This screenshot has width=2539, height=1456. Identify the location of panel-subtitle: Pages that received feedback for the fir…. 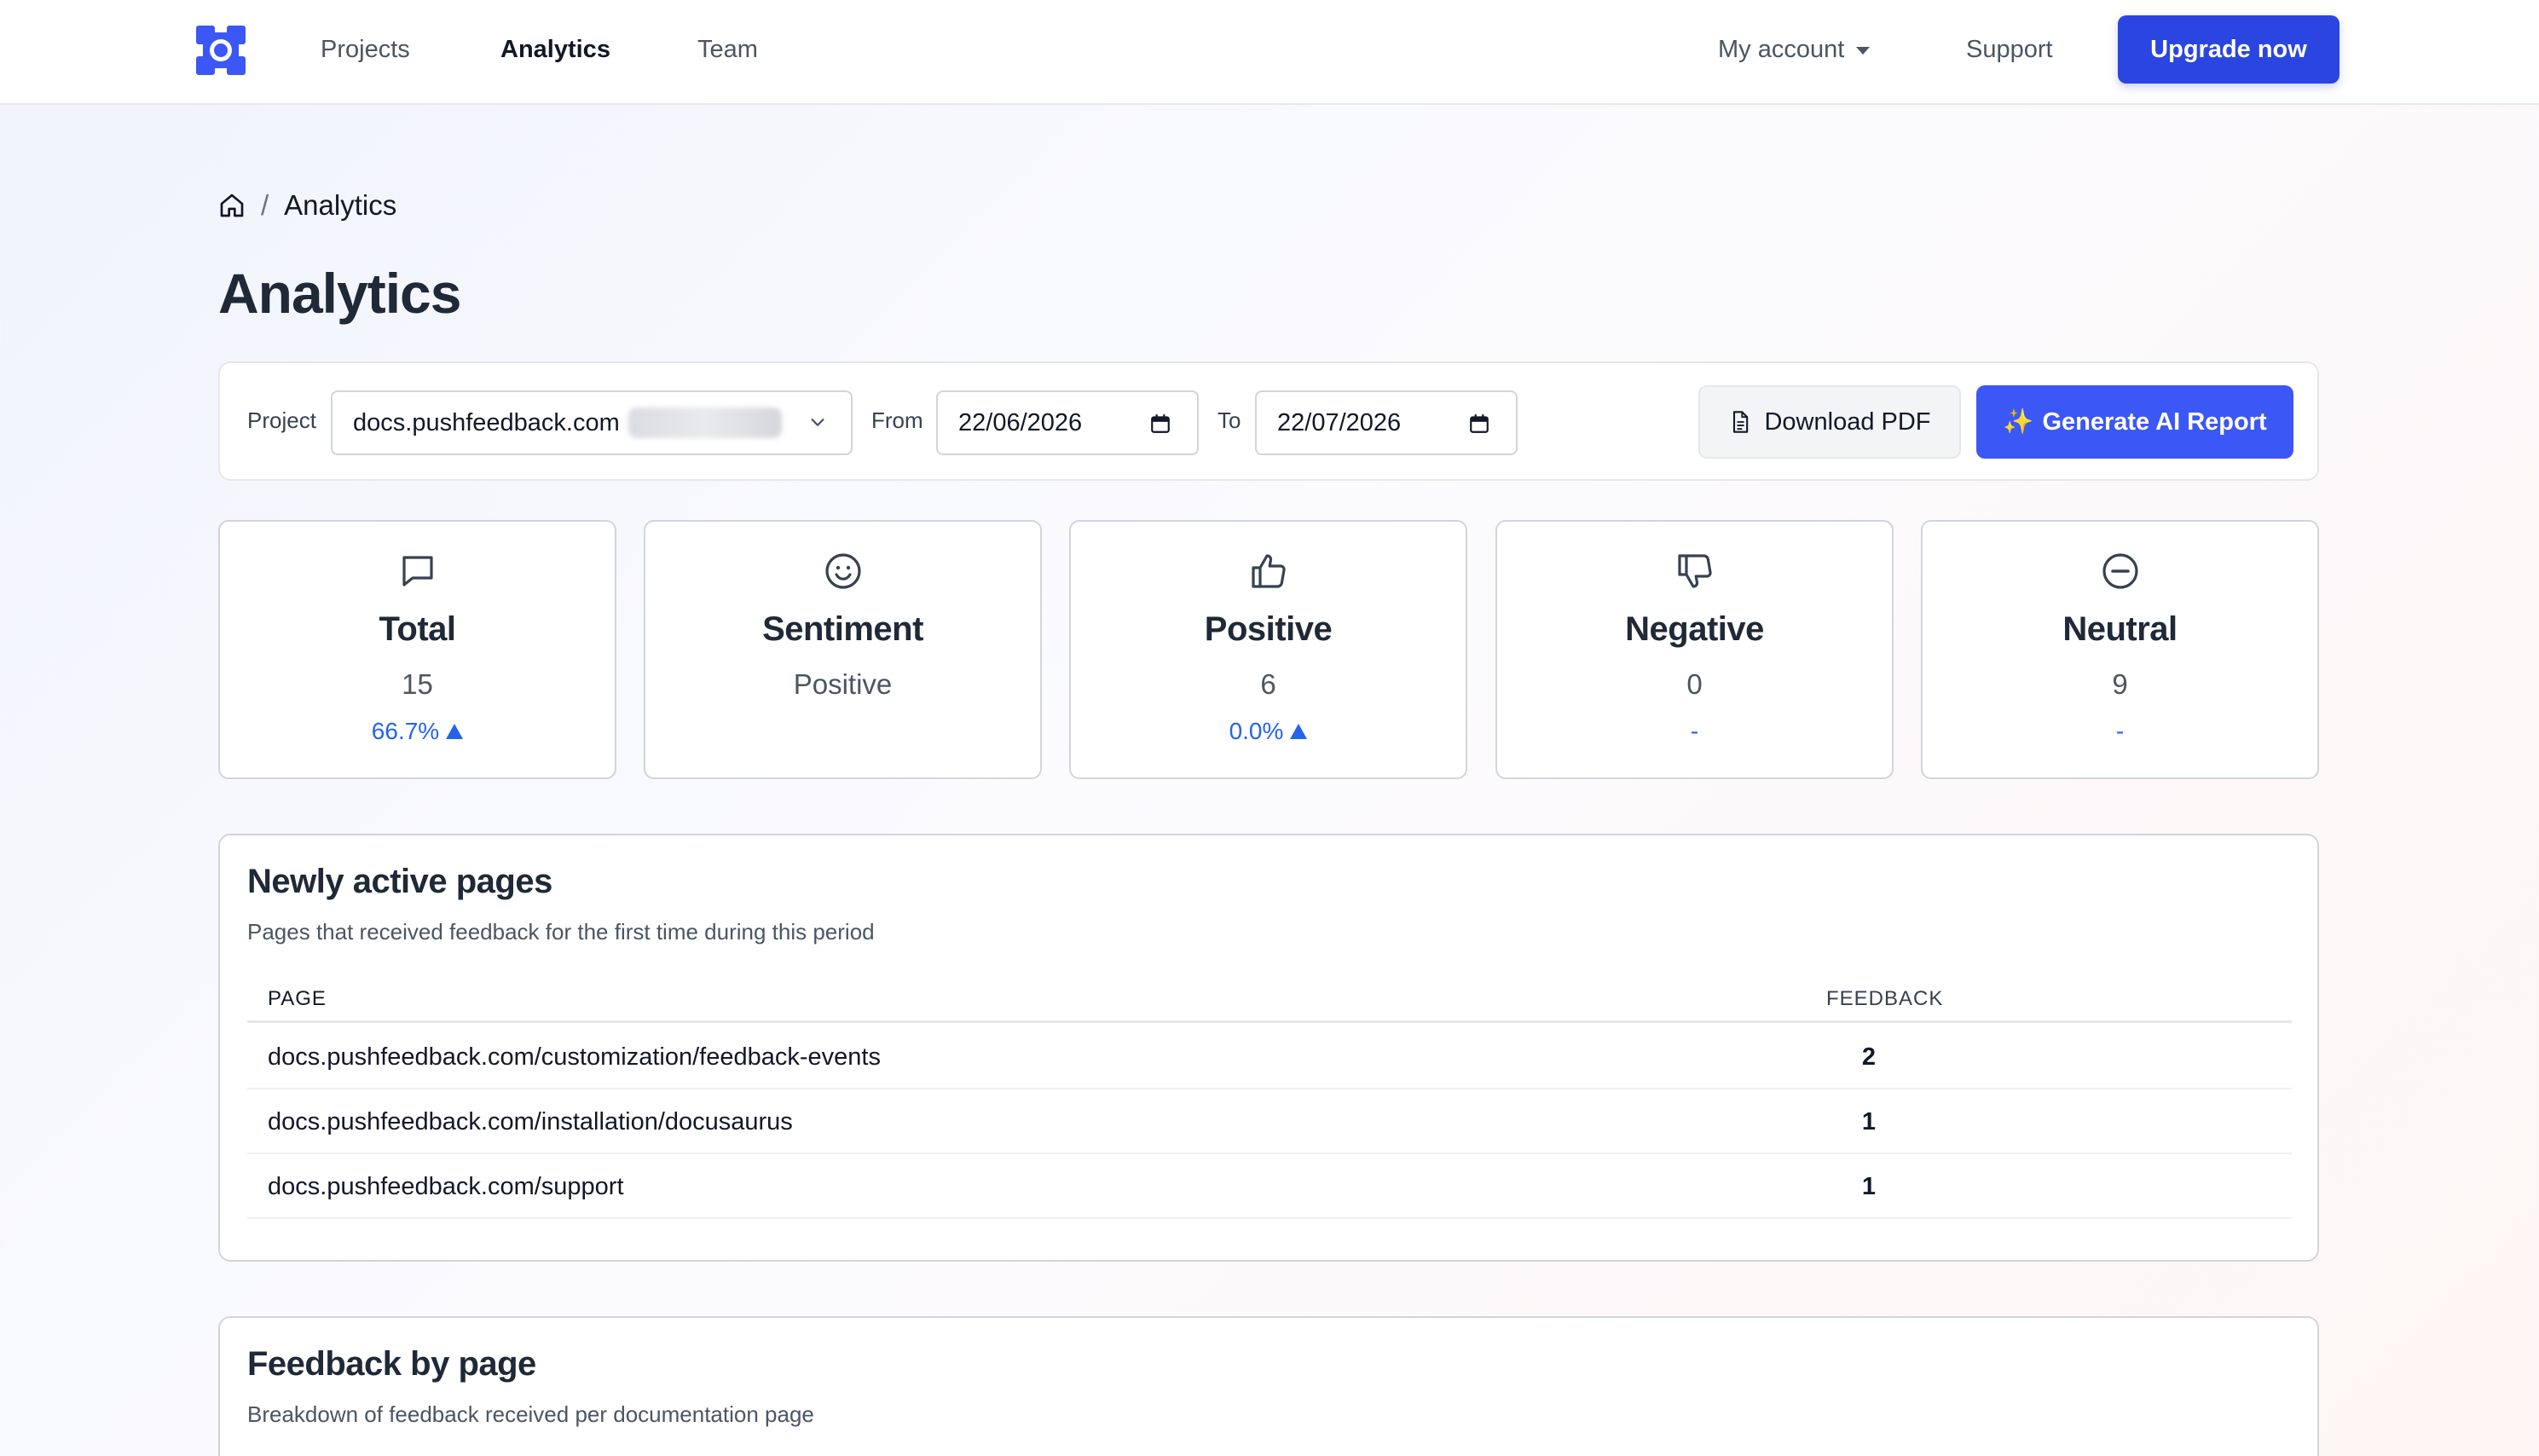
(561, 932).